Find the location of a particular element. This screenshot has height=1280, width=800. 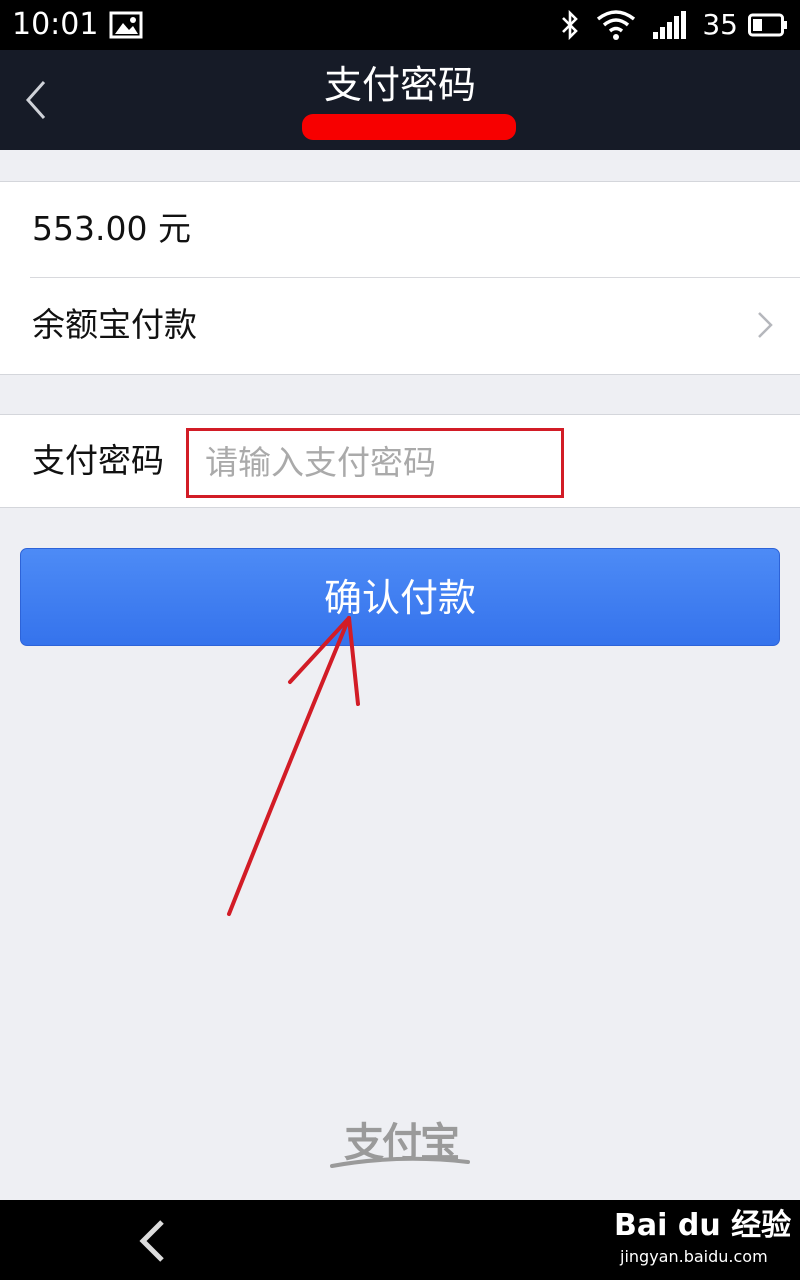

password-input: 请输入支付密码 is located at coordinates (375, 463).